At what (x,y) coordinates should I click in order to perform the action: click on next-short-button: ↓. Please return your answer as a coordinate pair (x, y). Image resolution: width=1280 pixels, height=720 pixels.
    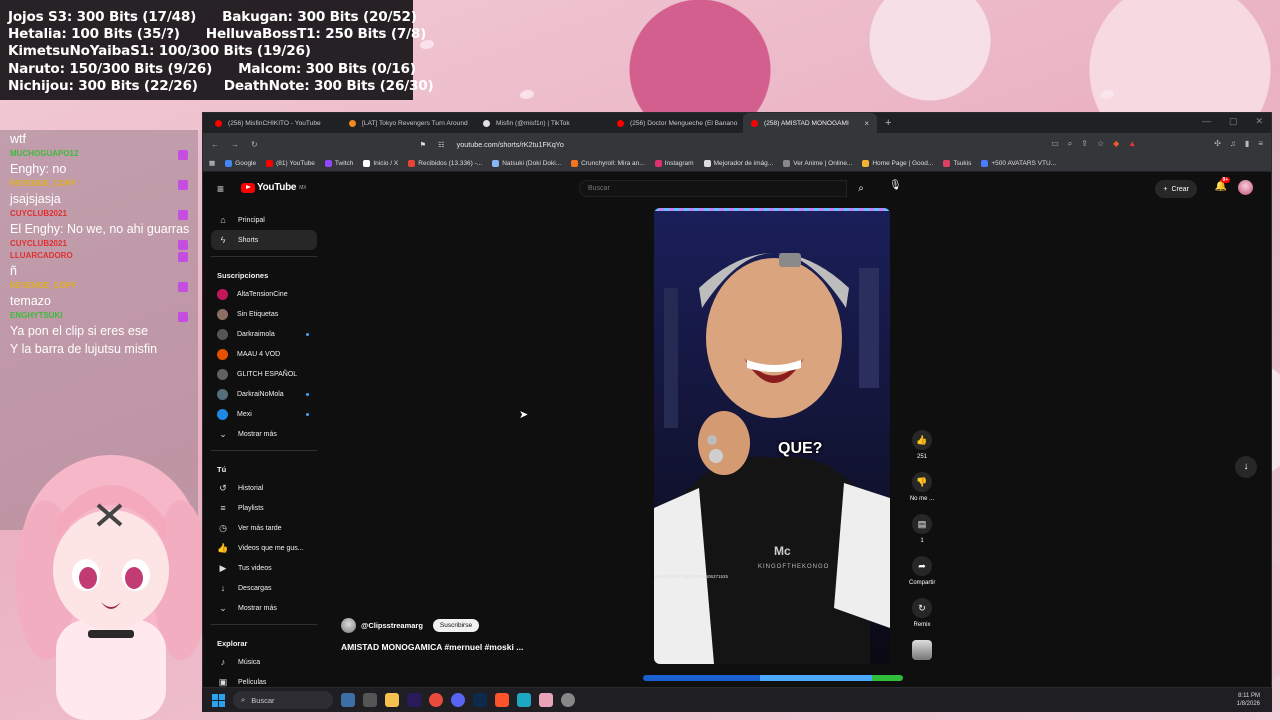
    Looking at the image, I should click on (1246, 467).